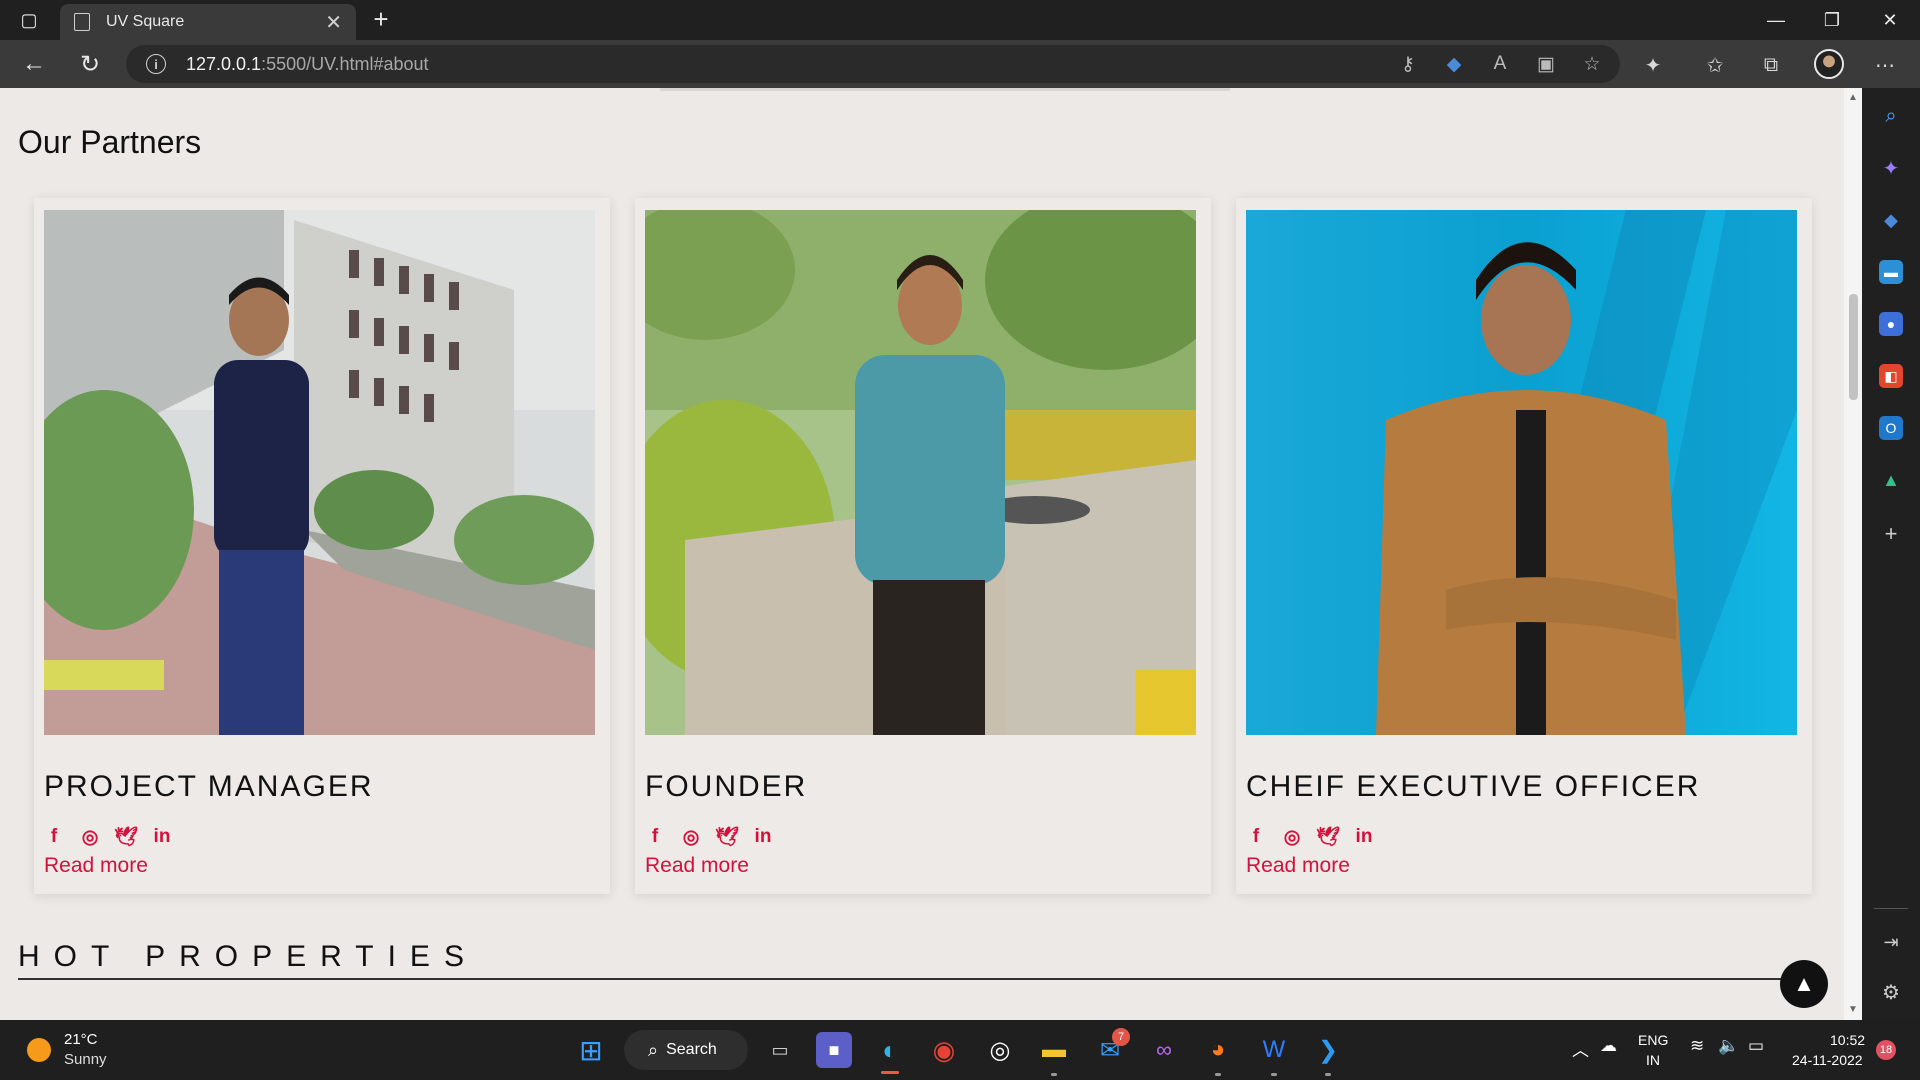  I want to click on partners-heading: Our Partners, so click(110, 142).